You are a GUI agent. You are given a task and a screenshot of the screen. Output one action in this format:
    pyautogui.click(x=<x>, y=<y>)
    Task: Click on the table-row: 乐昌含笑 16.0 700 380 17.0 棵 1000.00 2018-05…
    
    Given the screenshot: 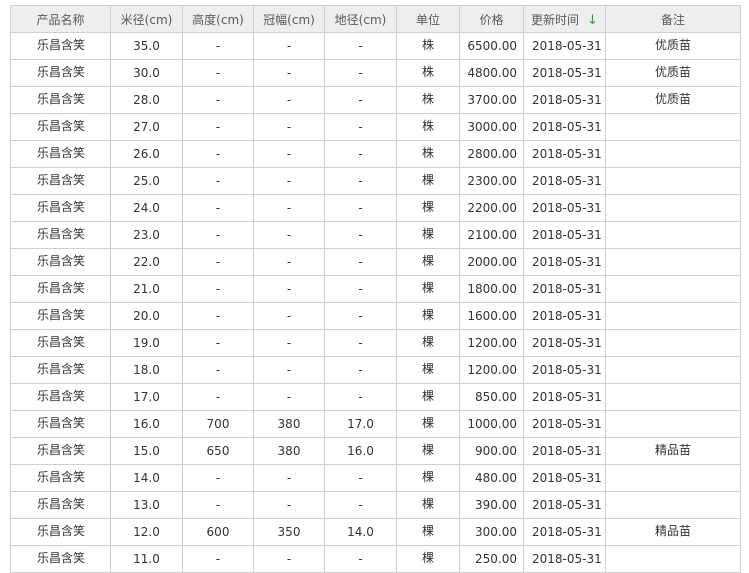 What is the action you would take?
    pyautogui.click(x=375, y=424)
    